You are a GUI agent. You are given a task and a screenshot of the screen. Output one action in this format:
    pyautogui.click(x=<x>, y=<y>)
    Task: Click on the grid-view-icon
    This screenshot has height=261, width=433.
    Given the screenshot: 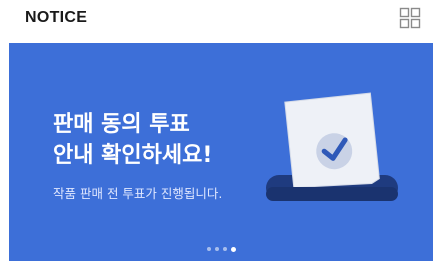 What is the action you would take?
    pyautogui.click(x=410, y=18)
    